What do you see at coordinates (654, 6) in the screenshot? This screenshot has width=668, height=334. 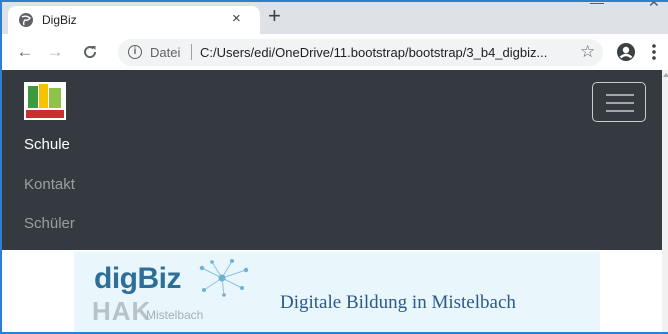 I see `window-close-icon: ✕` at bounding box center [654, 6].